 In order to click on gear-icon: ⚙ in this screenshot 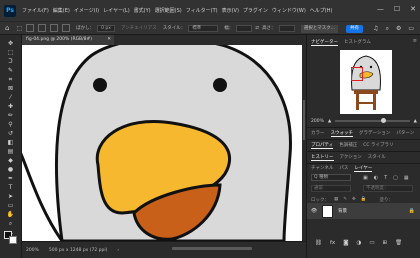, I will do `click(398, 29)`.